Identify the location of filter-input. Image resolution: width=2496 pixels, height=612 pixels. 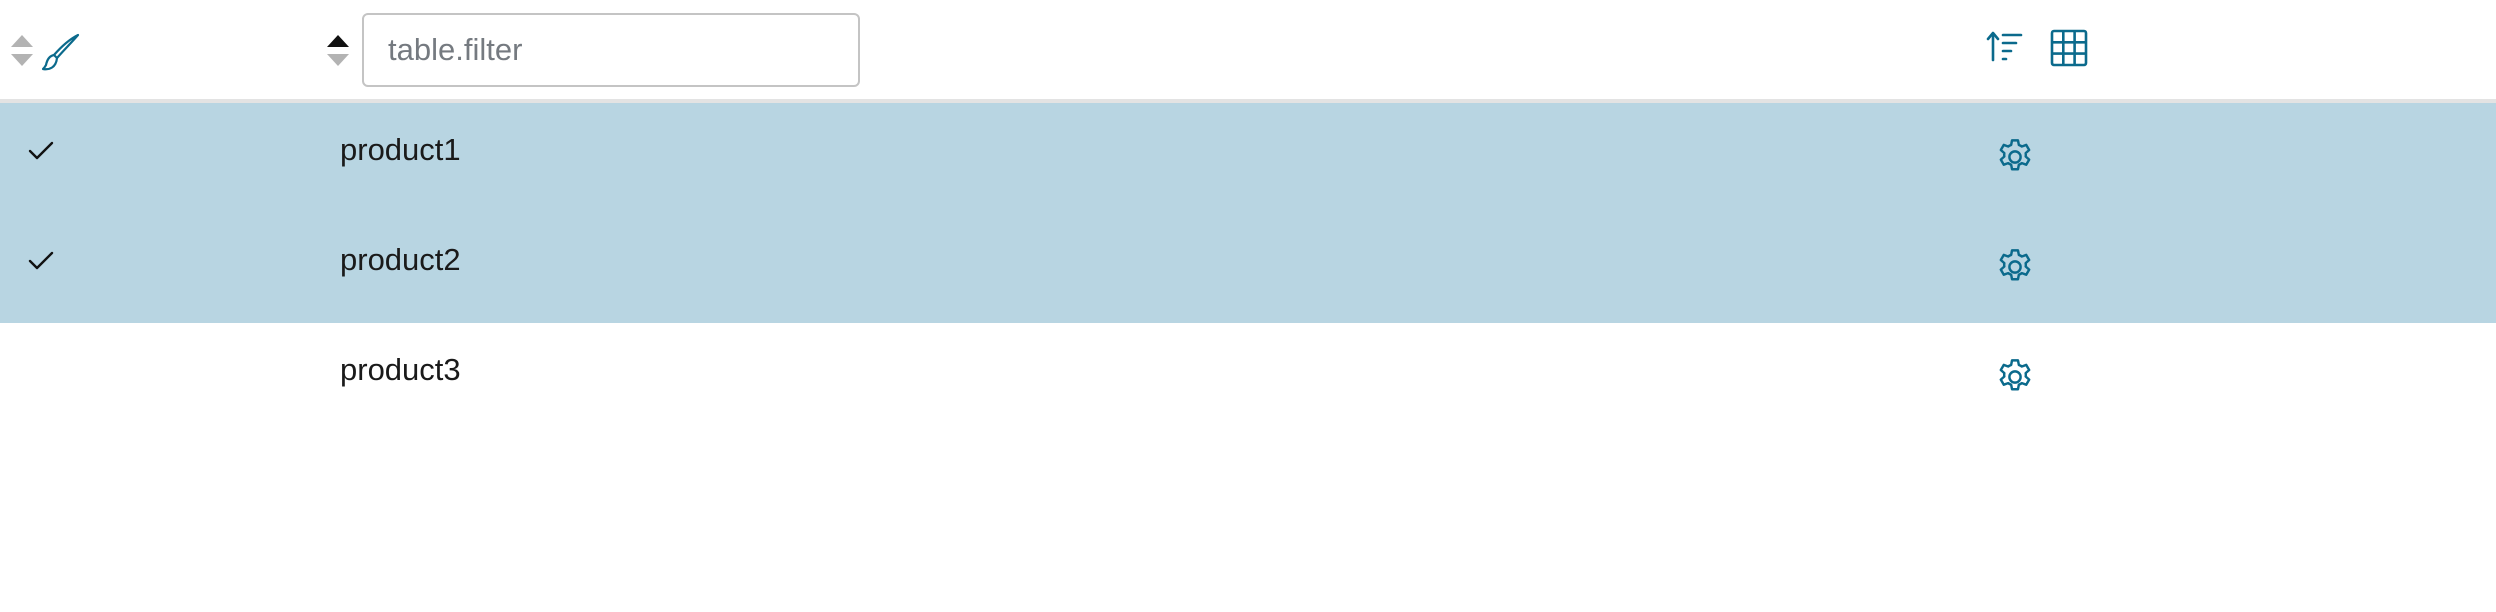
(611, 50).